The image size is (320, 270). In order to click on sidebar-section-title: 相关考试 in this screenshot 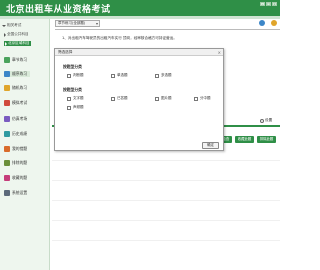, I will do `click(11, 25)`.